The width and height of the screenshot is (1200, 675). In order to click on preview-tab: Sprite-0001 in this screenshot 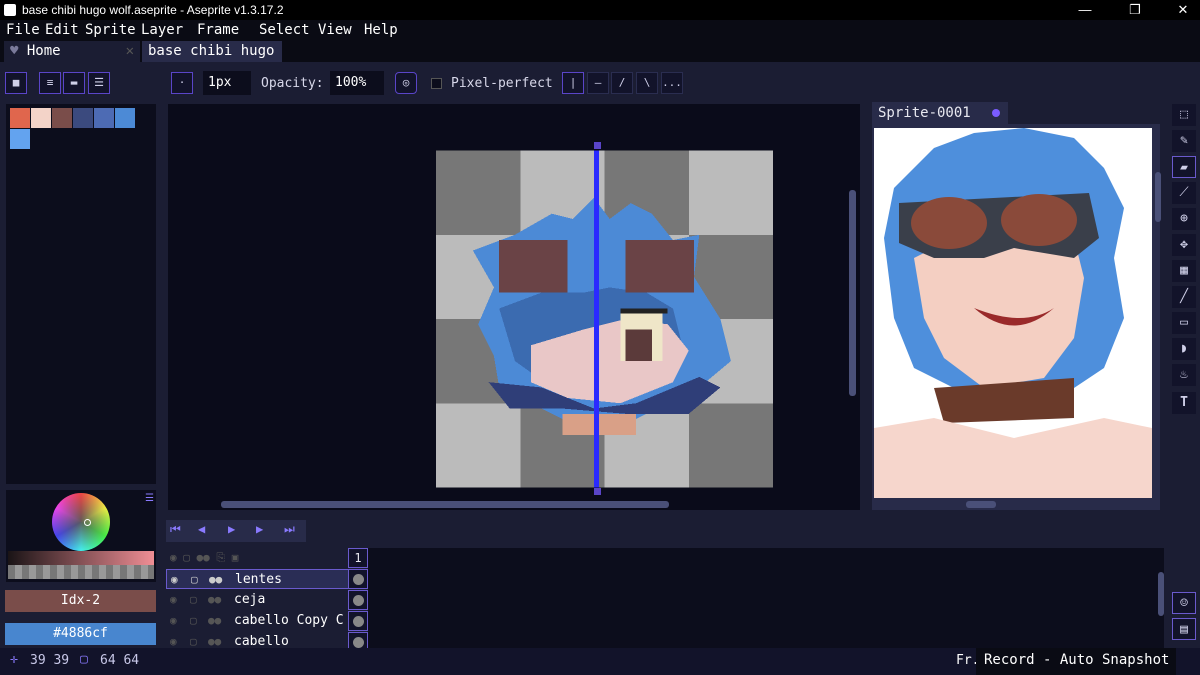, I will do `click(940, 113)`.